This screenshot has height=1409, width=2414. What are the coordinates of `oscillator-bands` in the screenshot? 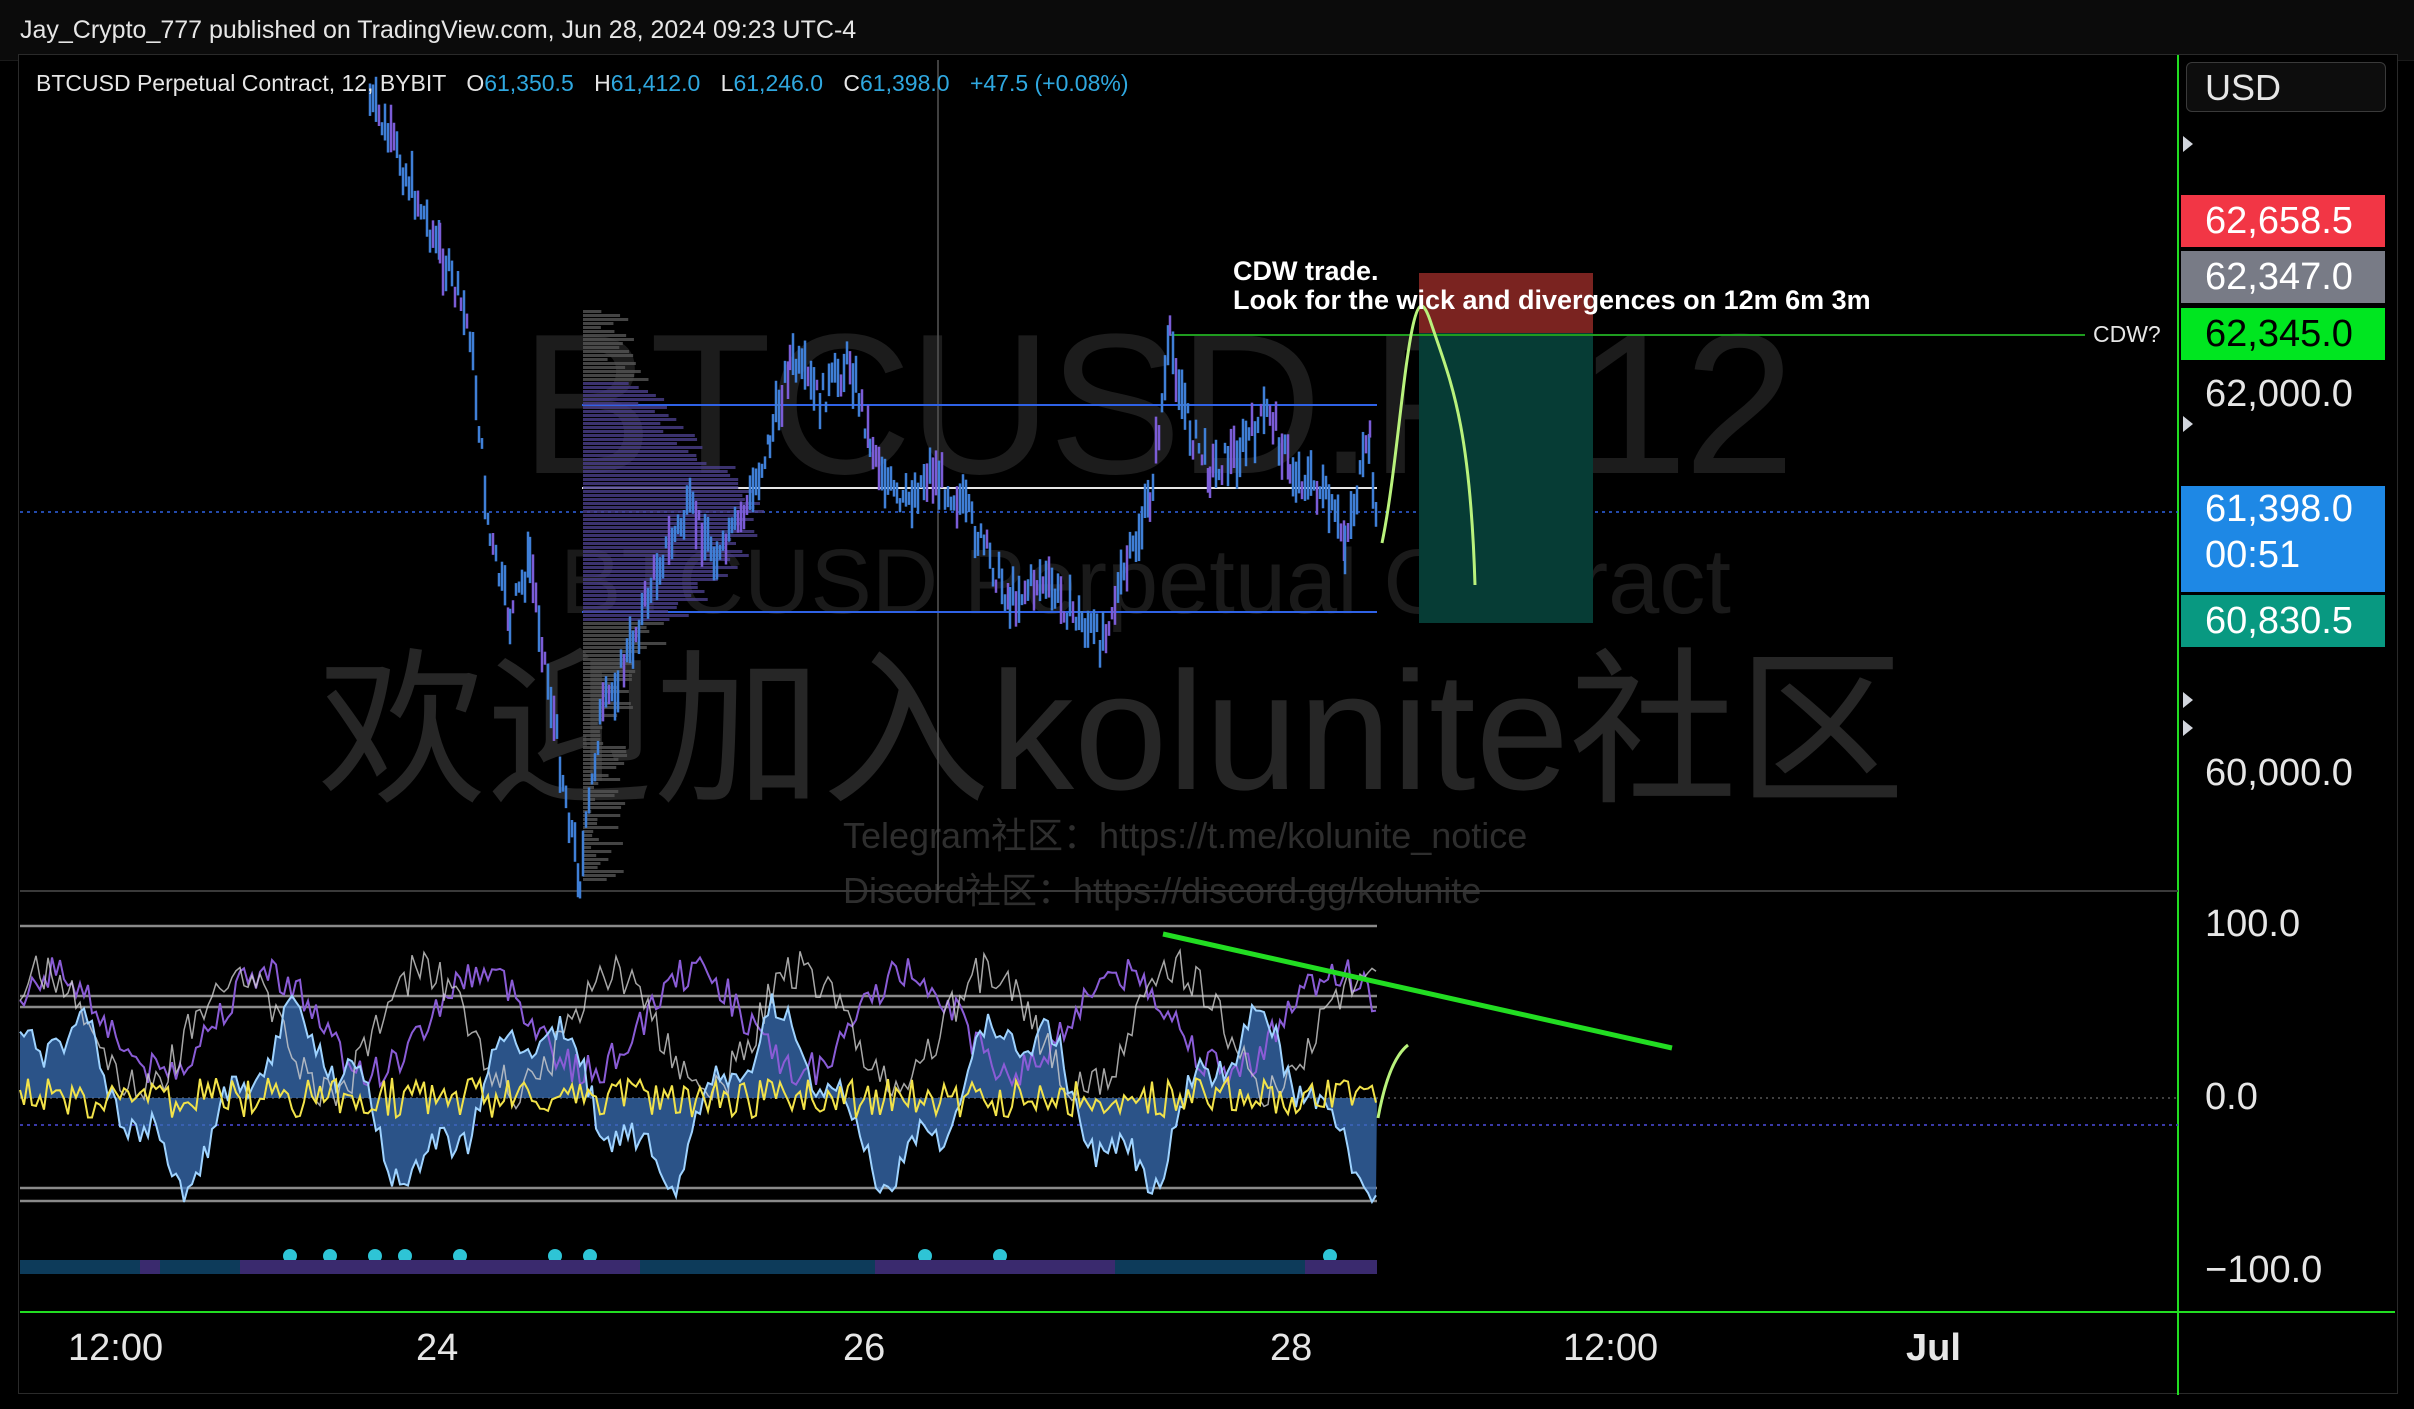 It's located at (698, 1063).